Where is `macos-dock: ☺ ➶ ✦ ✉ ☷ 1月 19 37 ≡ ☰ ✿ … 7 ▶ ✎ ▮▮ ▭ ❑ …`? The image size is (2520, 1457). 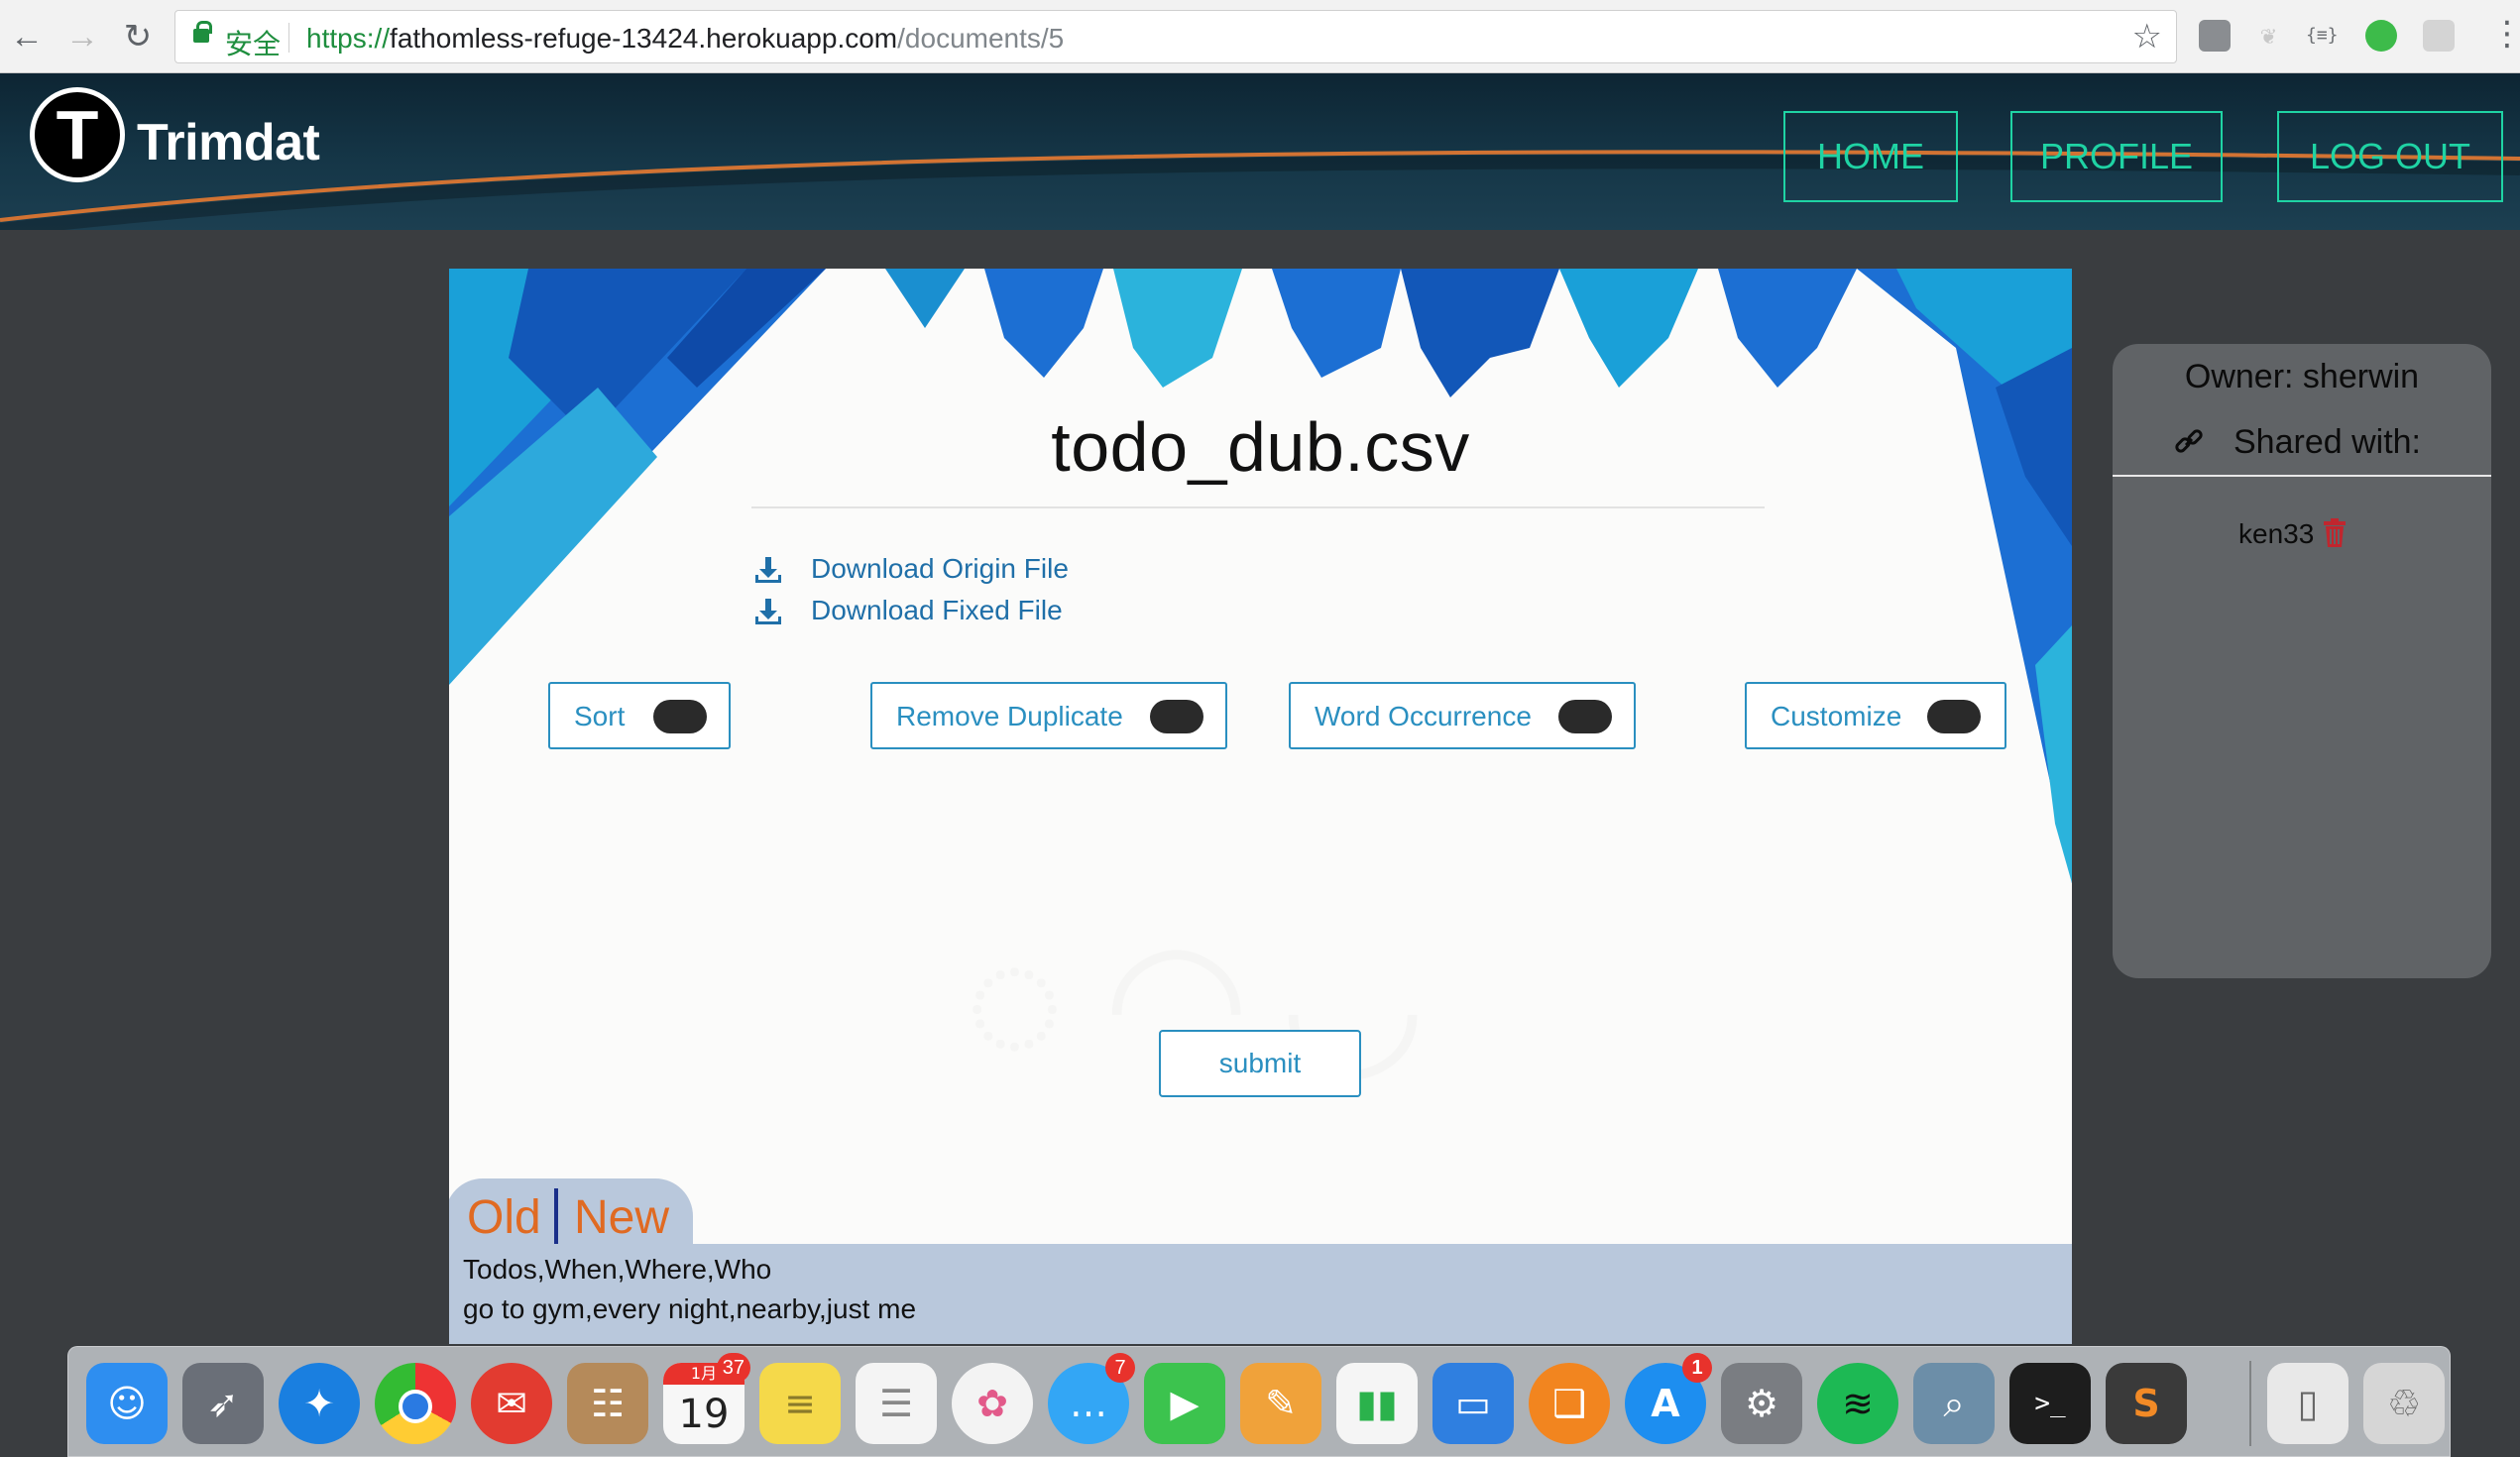 macos-dock: ☺ ➶ ✦ ✉ ☷ 1月 19 37 ≡ ☰ ✿ … 7 ▶ ✎ ▮▮ ▭ ❑ … is located at coordinates (1259, 1401).